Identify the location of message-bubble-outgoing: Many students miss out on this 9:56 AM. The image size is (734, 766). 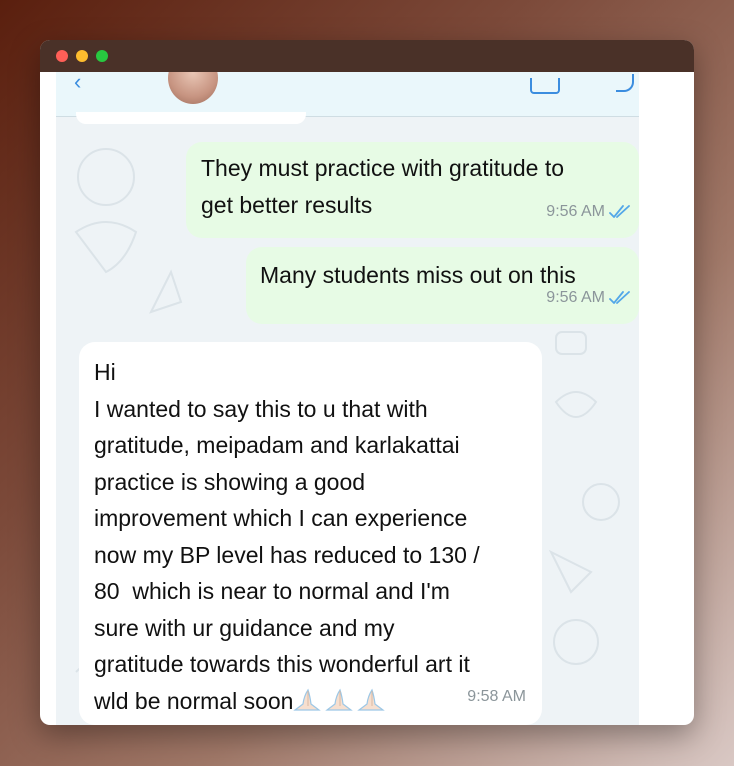
(442, 285).